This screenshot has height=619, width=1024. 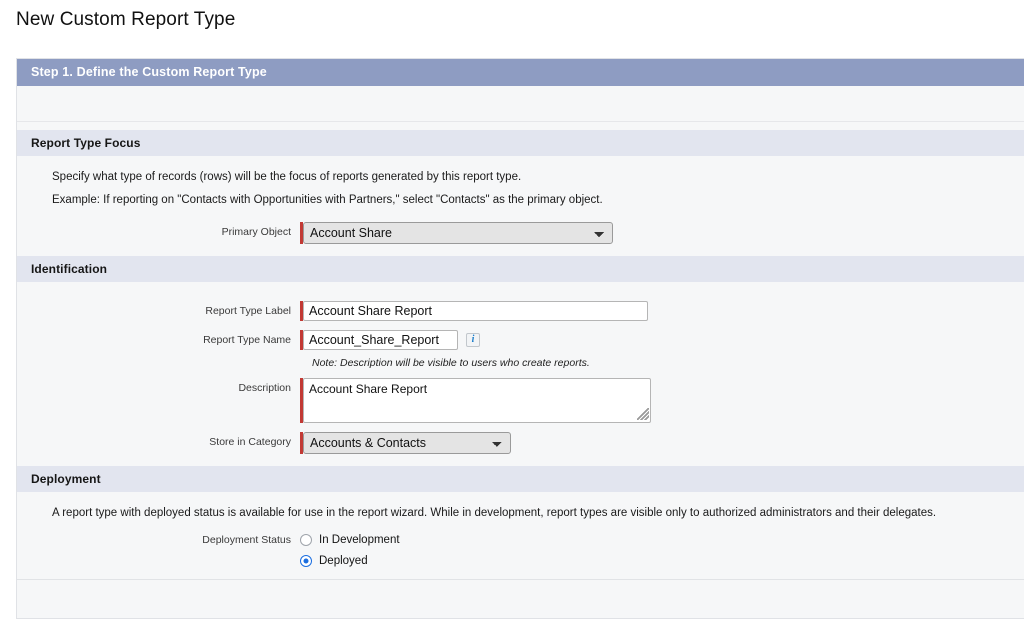 I want to click on store-in-category-select: Accounts & Contacts, so click(x=407, y=442).